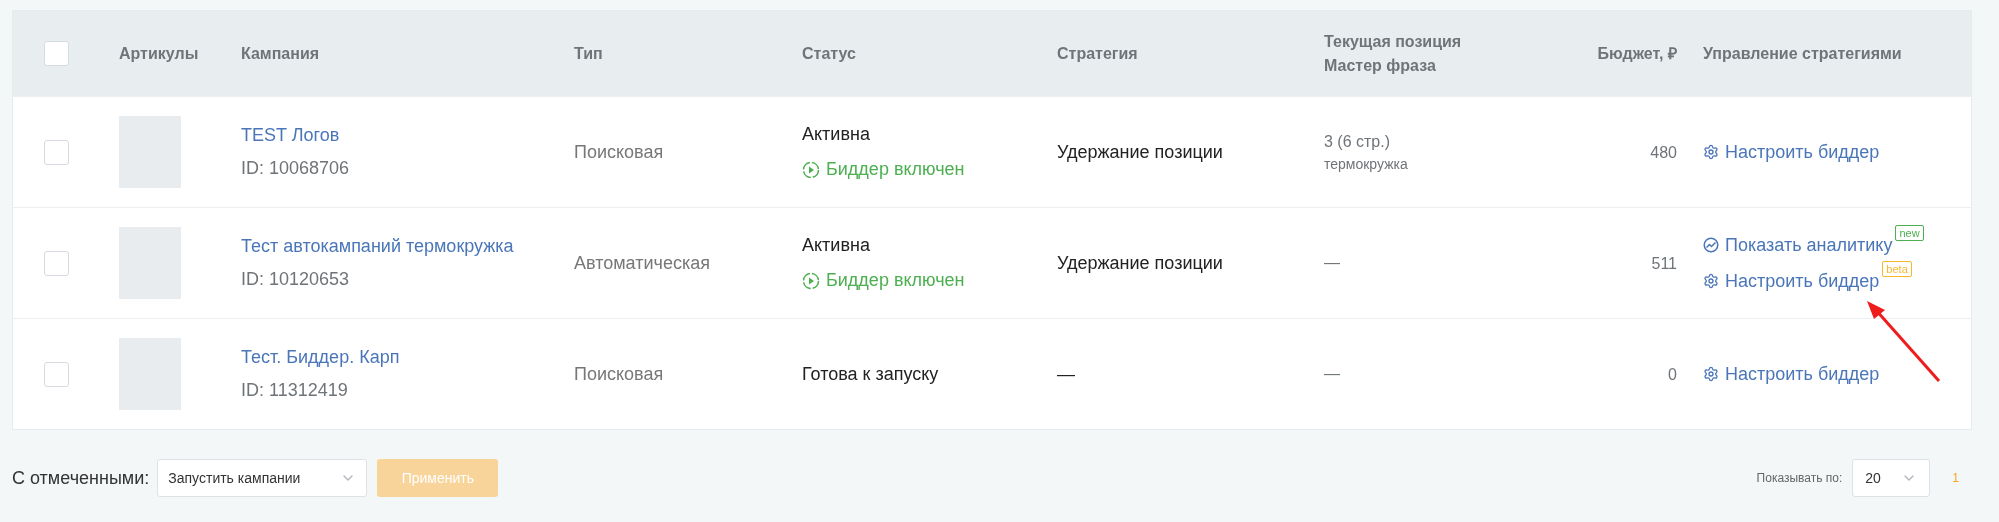  What do you see at coordinates (1664, 263) in the screenshot?
I see `budget-value: 511` at bounding box center [1664, 263].